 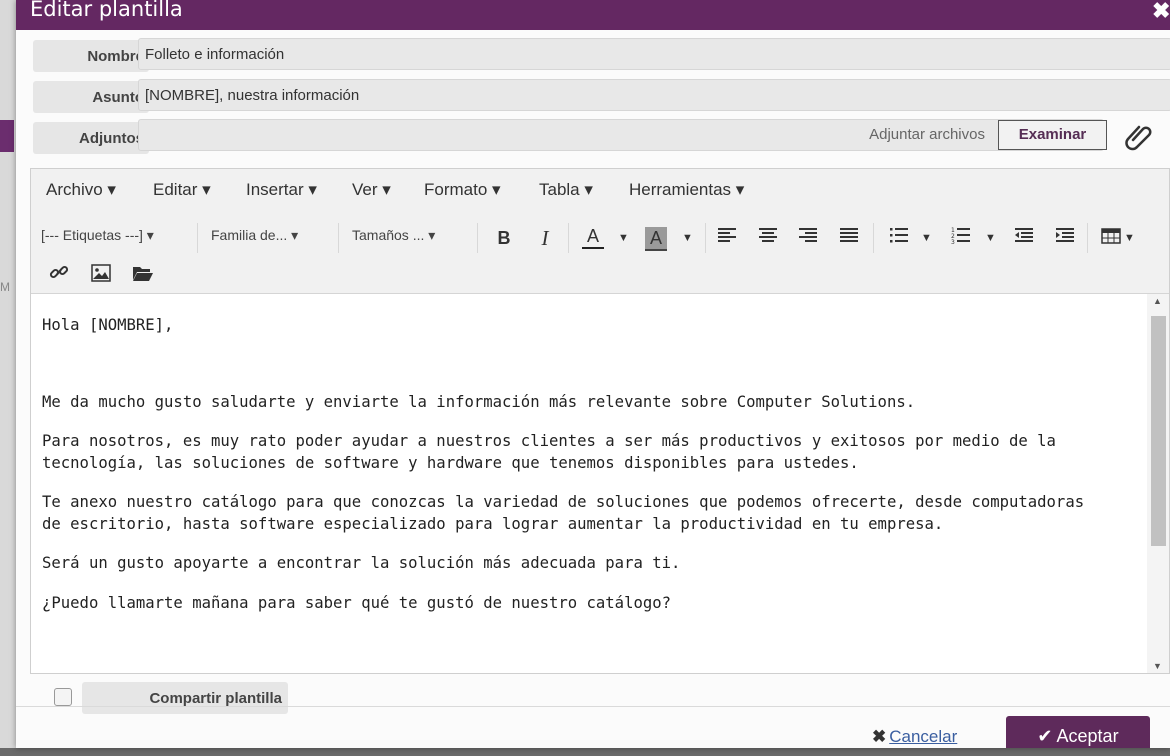 What do you see at coordinates (990, 238) in the screenshot?
I see `numbered-list-dropdown: ▼` at bounding box center [990, 238].